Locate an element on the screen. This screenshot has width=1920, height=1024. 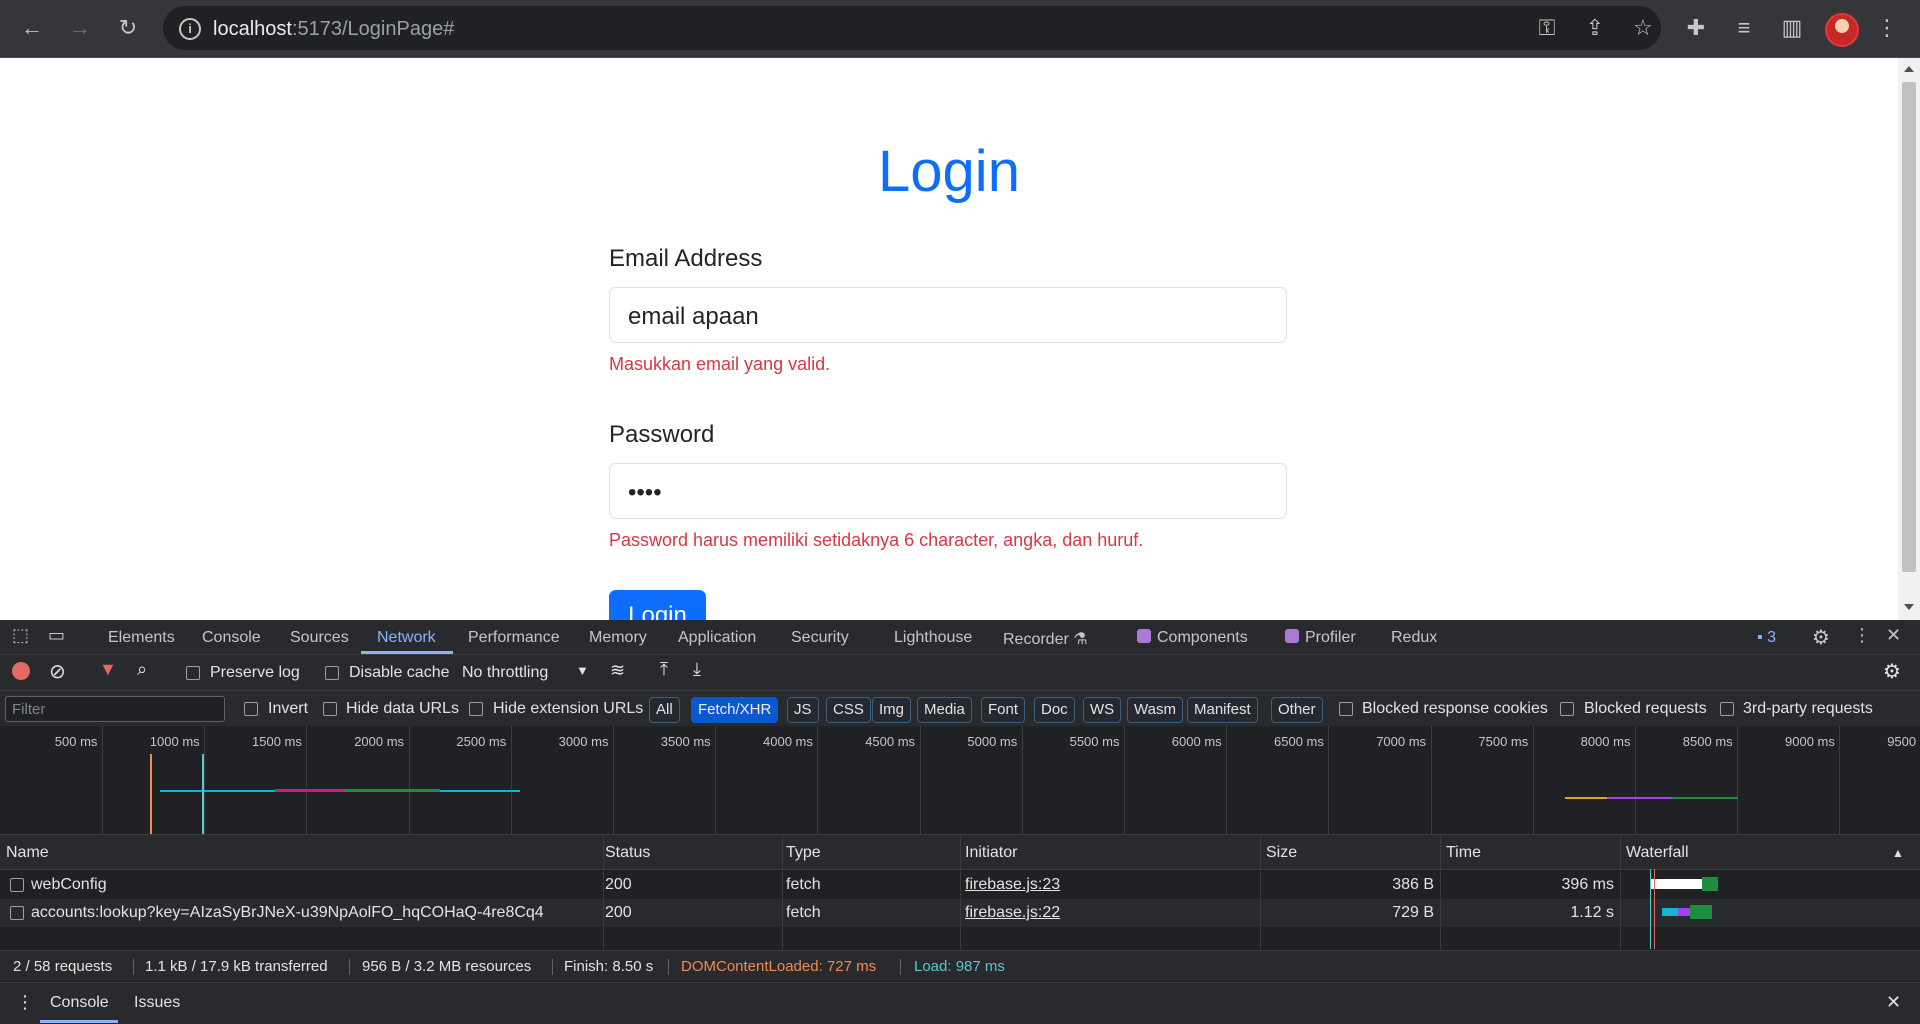
drawer-menu-icon: ⋮ is located at coordinates (25, 1002).